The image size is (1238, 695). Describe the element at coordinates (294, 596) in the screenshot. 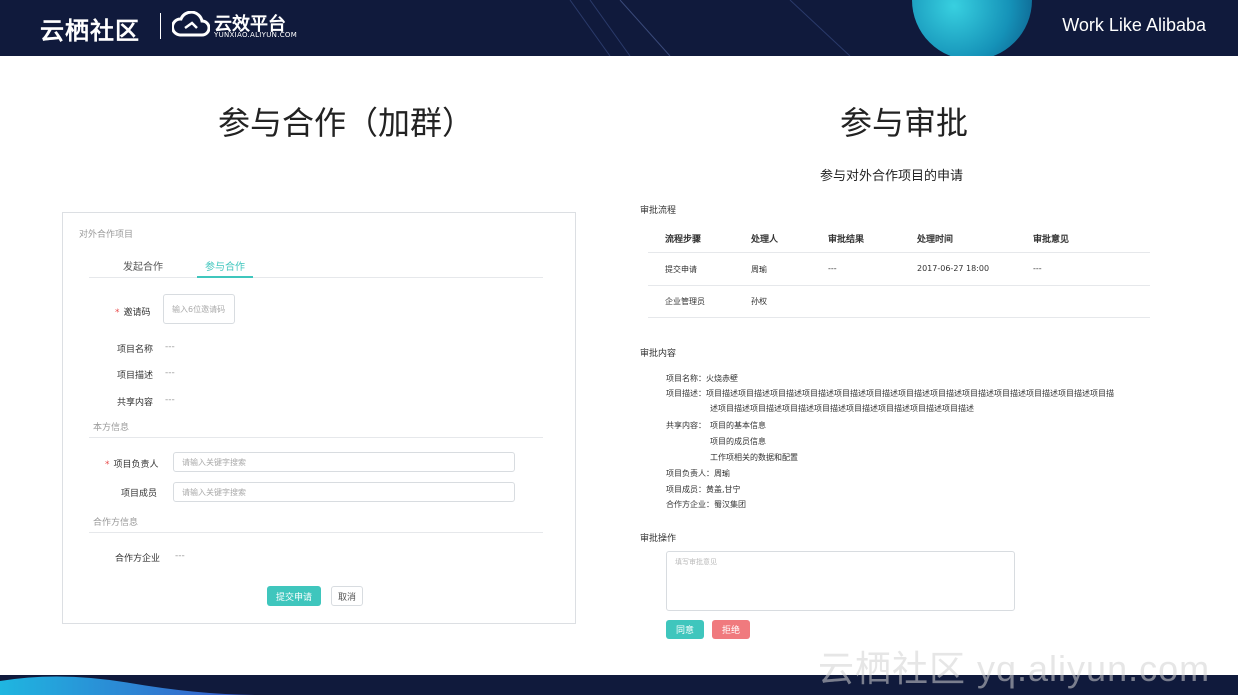

I see `submit-button: 提交申请` at that location.